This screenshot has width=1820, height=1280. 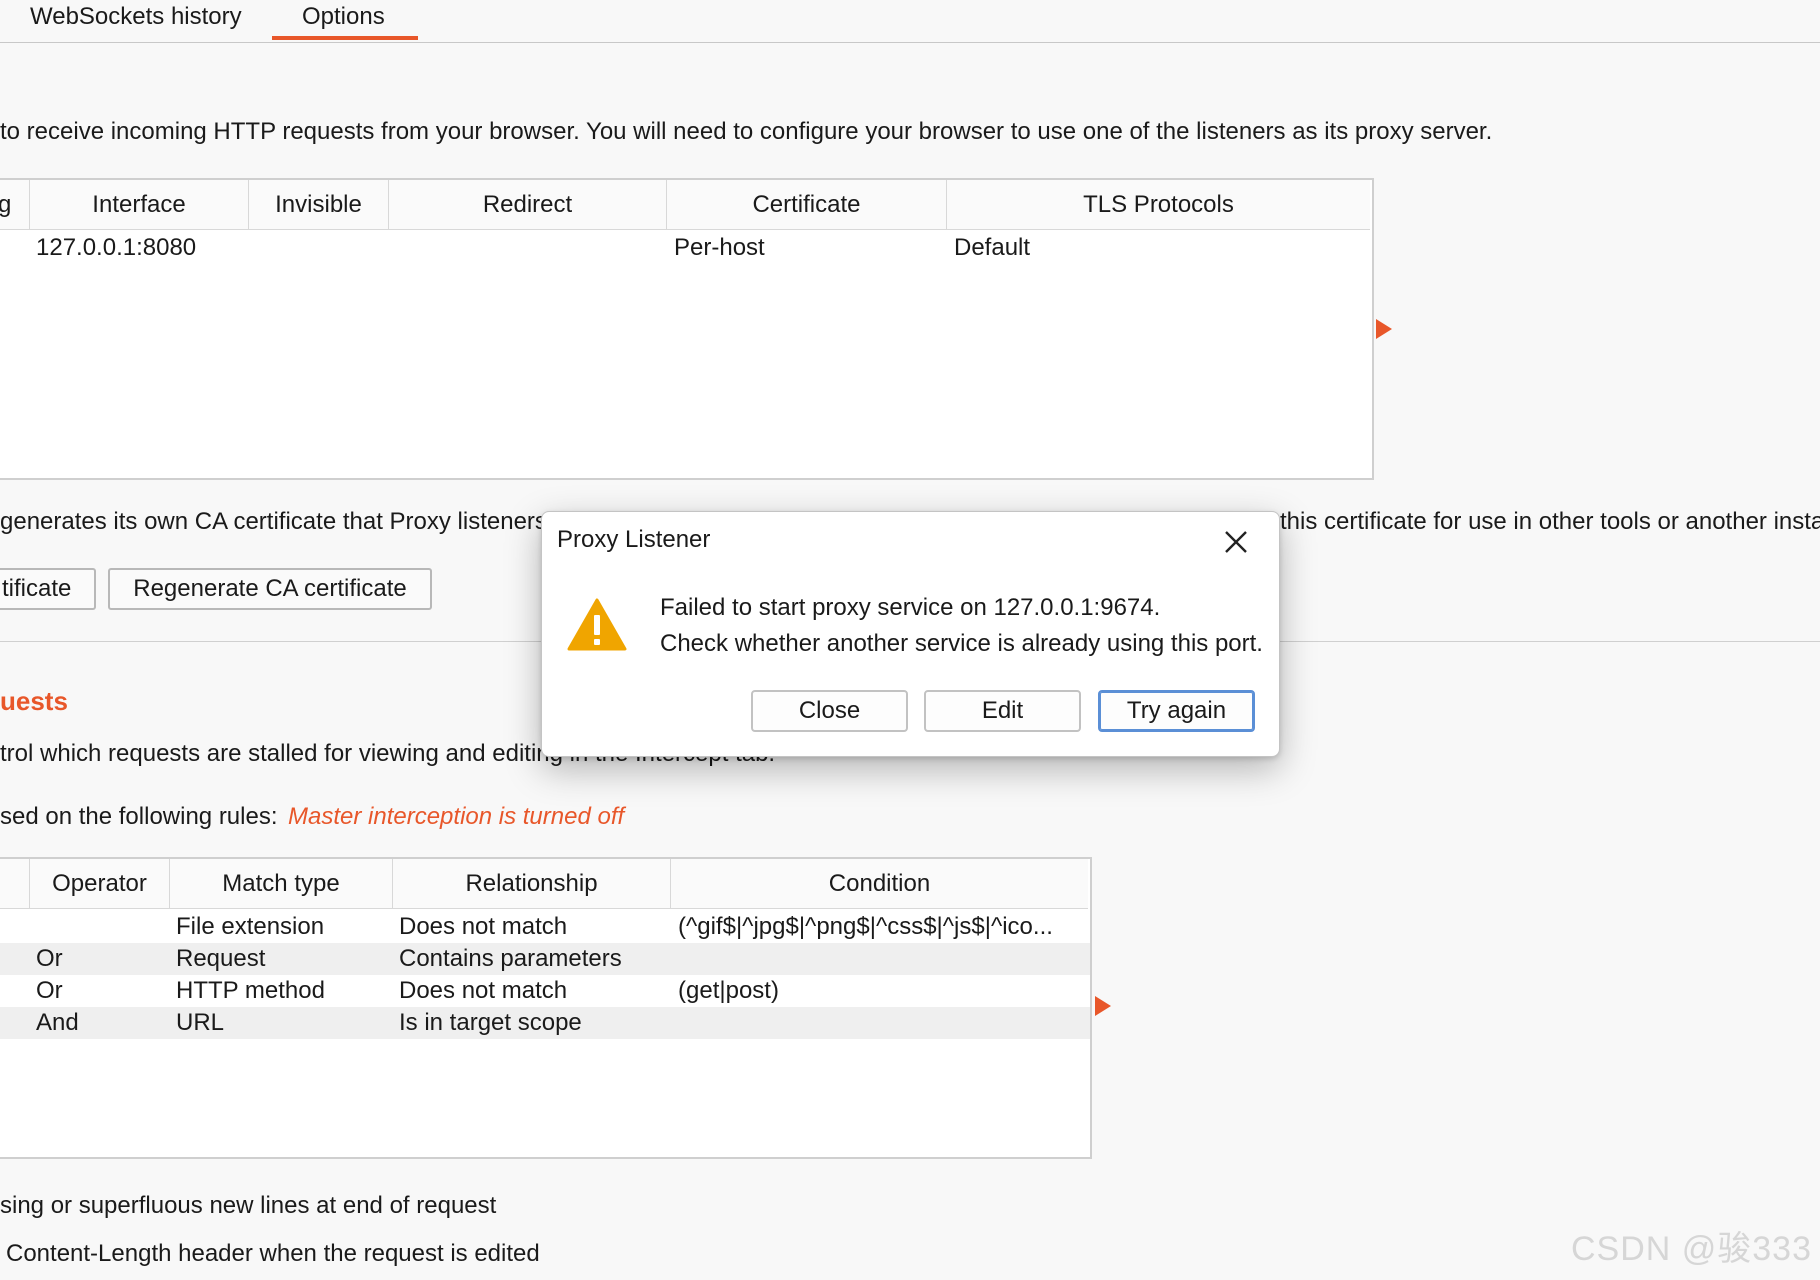 I want to click on column-header-condition: Condition, so click(x=879, y=884).